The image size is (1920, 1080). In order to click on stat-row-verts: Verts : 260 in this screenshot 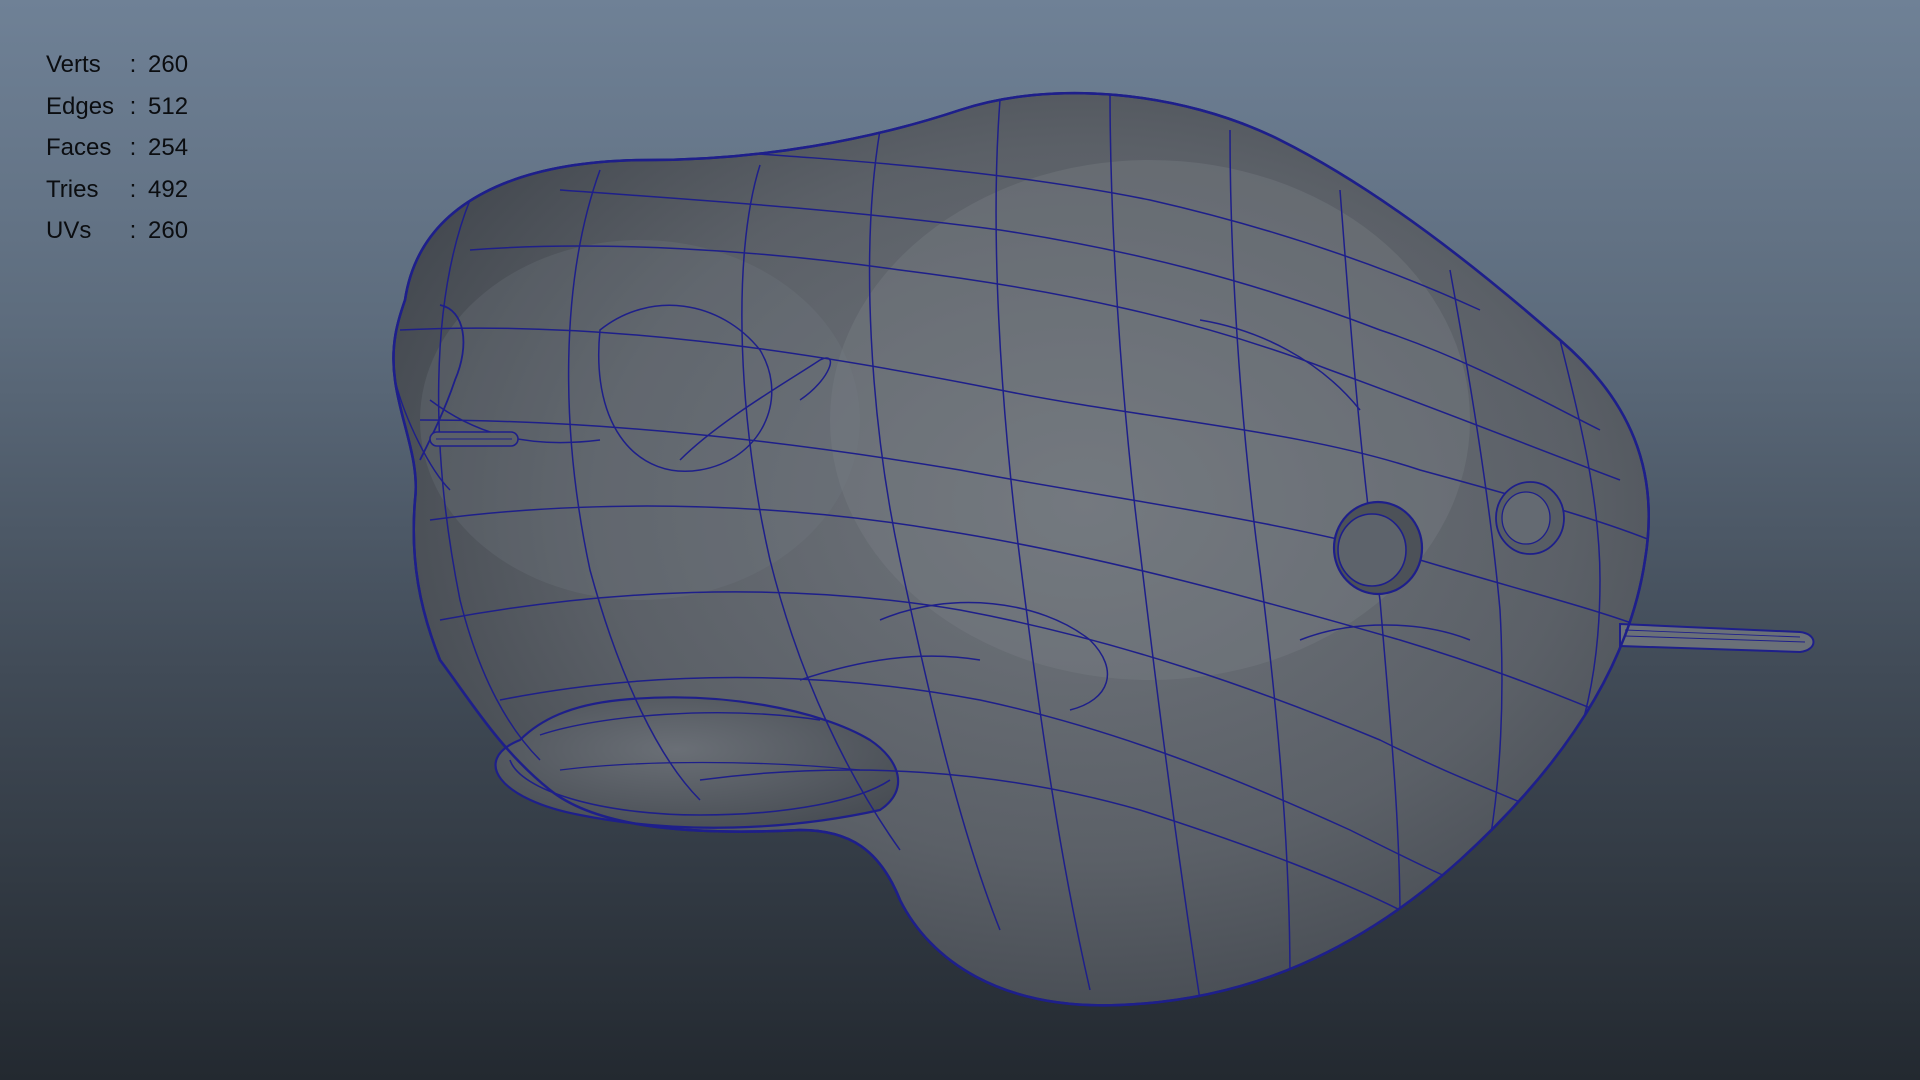, I will do `click(127, 65)`.